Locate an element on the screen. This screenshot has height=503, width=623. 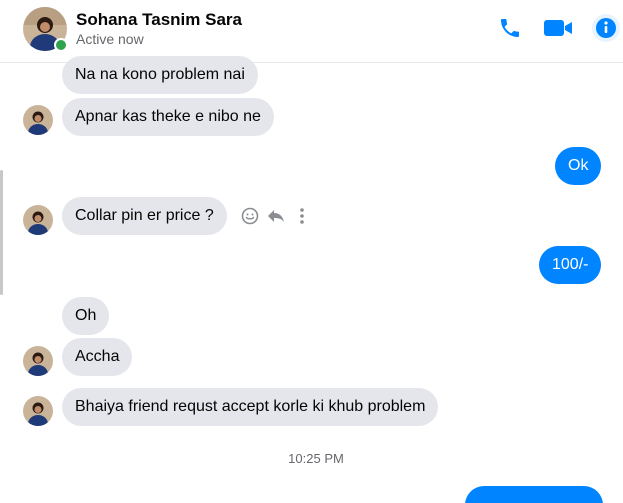
contact-name: Sohana Tasnim Sara is located at coordinates (159, 20).